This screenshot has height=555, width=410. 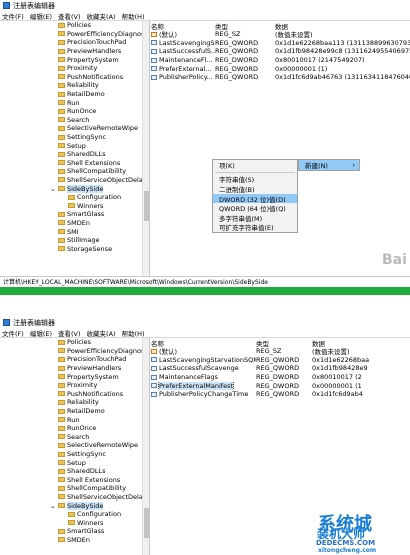 What do you see at coordinates (99, 514) in the screenshot?
I see `tree-item-label: Configuration` at bounding box center [99, 514].